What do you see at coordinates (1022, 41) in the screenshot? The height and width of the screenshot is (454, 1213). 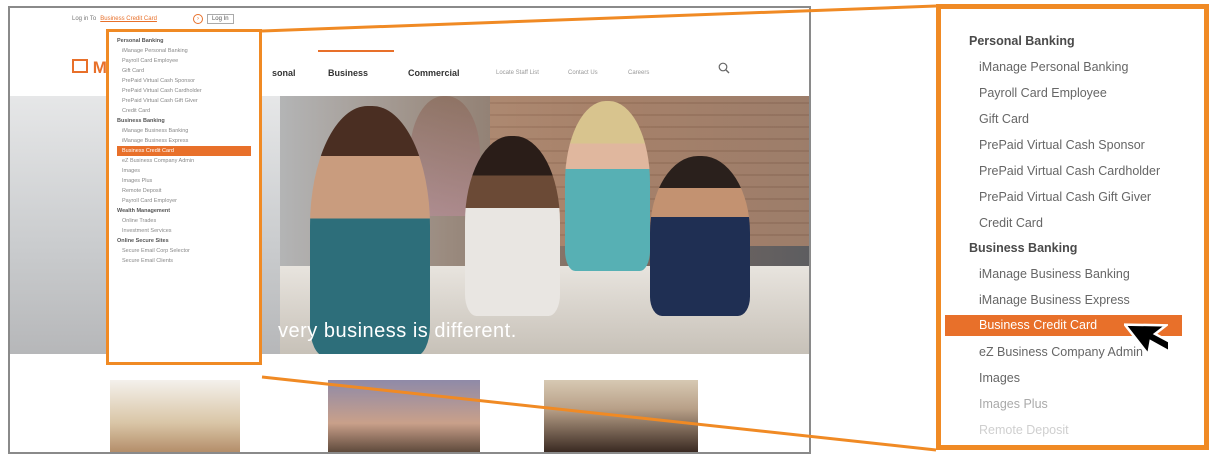 I see `zoom-section-personal-banking: Personal Banking` at bounding box center [1022, 41].